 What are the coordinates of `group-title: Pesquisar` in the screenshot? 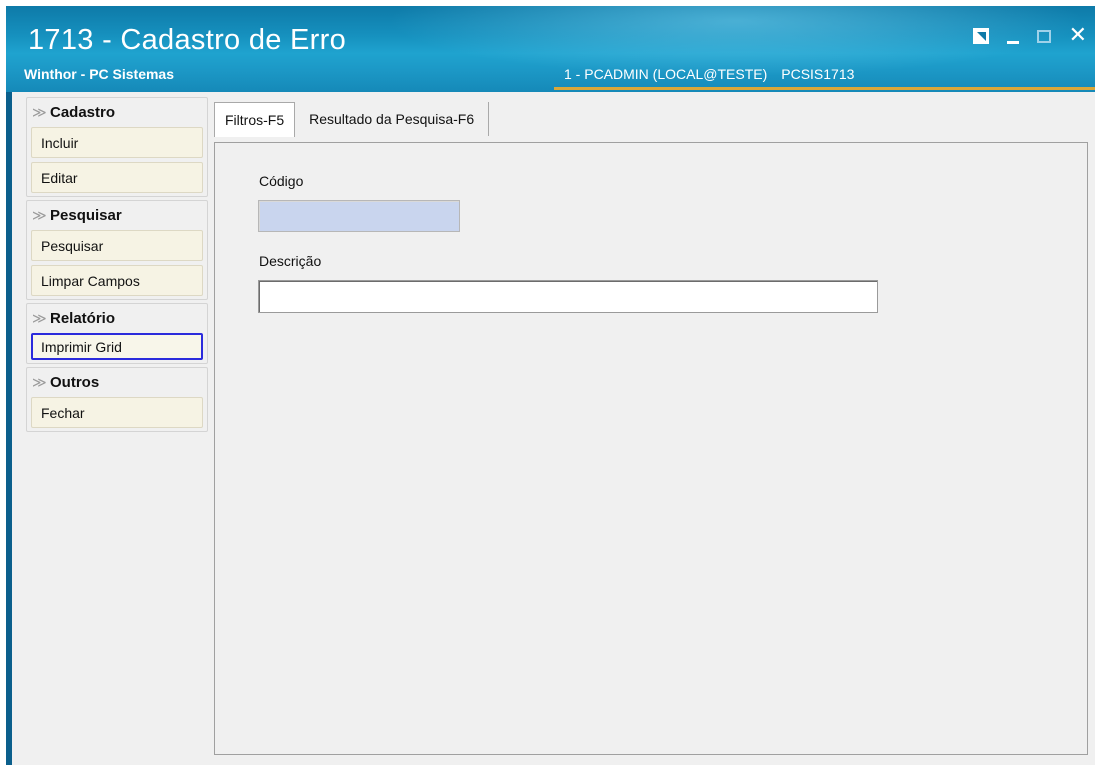 It's located at (86, 215).